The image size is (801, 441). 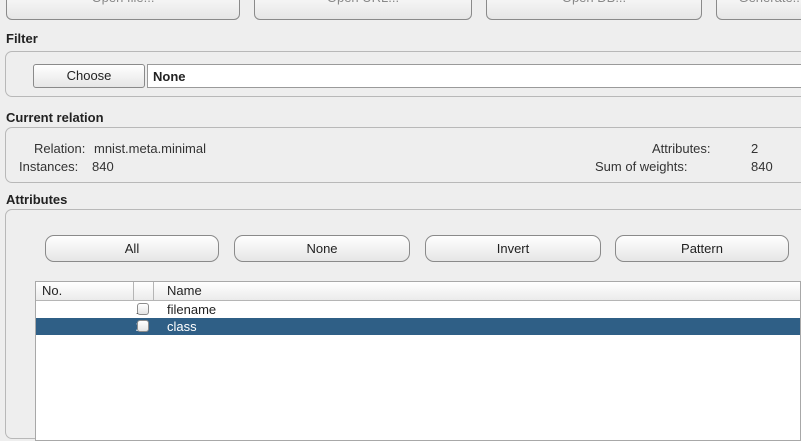 What do you see at coordinates (418, 326) in the screenshot?
I see `table-row: 2 class` at bounding box center [418, 326].